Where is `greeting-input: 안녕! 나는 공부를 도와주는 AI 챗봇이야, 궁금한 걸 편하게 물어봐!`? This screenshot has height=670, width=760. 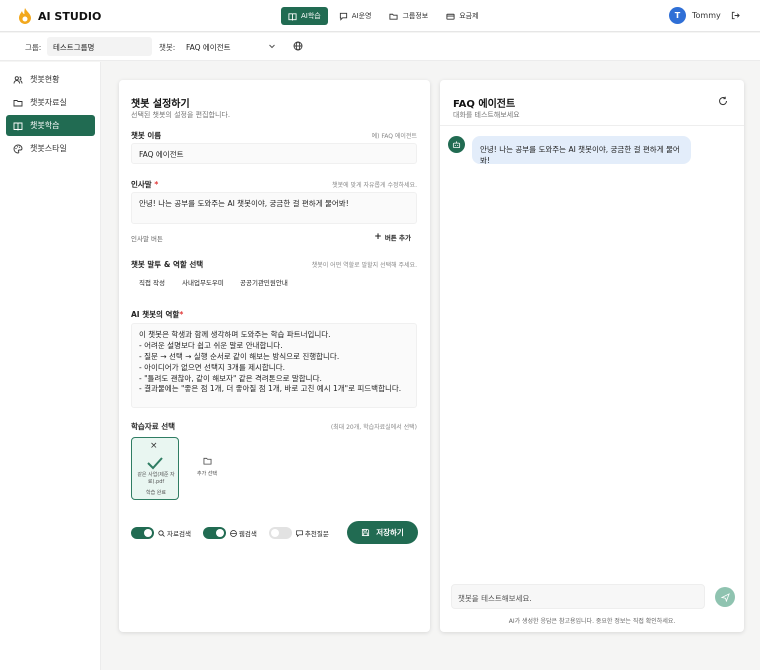
greeting-input: 안녕! 나는 공부를 도와주는 AI 챗봇이야, 궁금한 걸 편하게 물어봐! is located at coordinates (274, 208).